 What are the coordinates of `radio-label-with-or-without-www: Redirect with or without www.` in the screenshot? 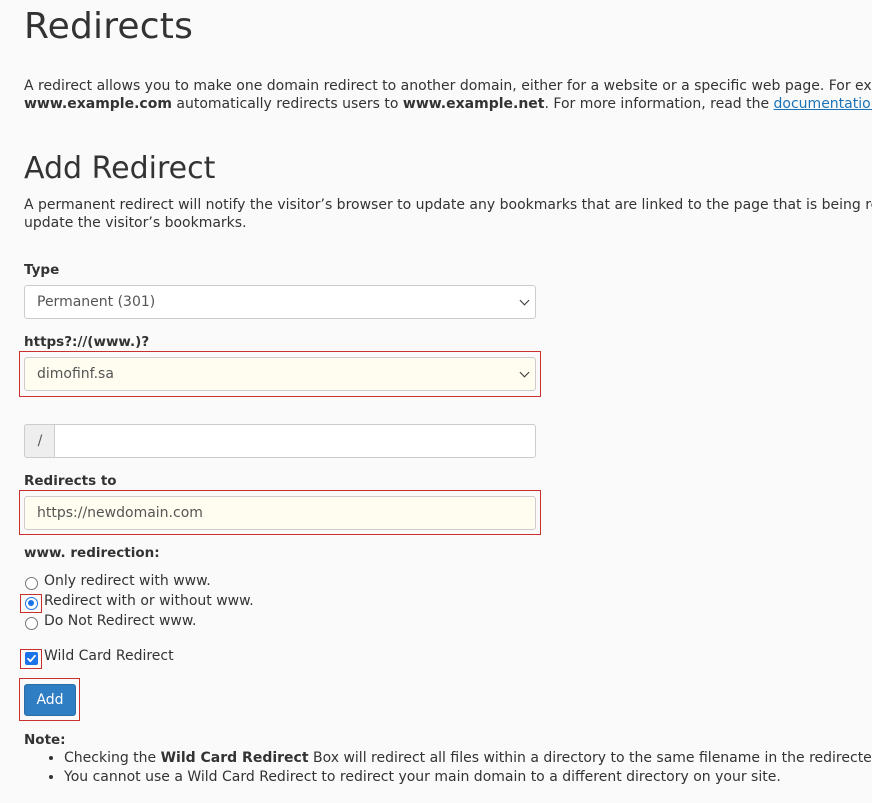 It's located at (149, 601).